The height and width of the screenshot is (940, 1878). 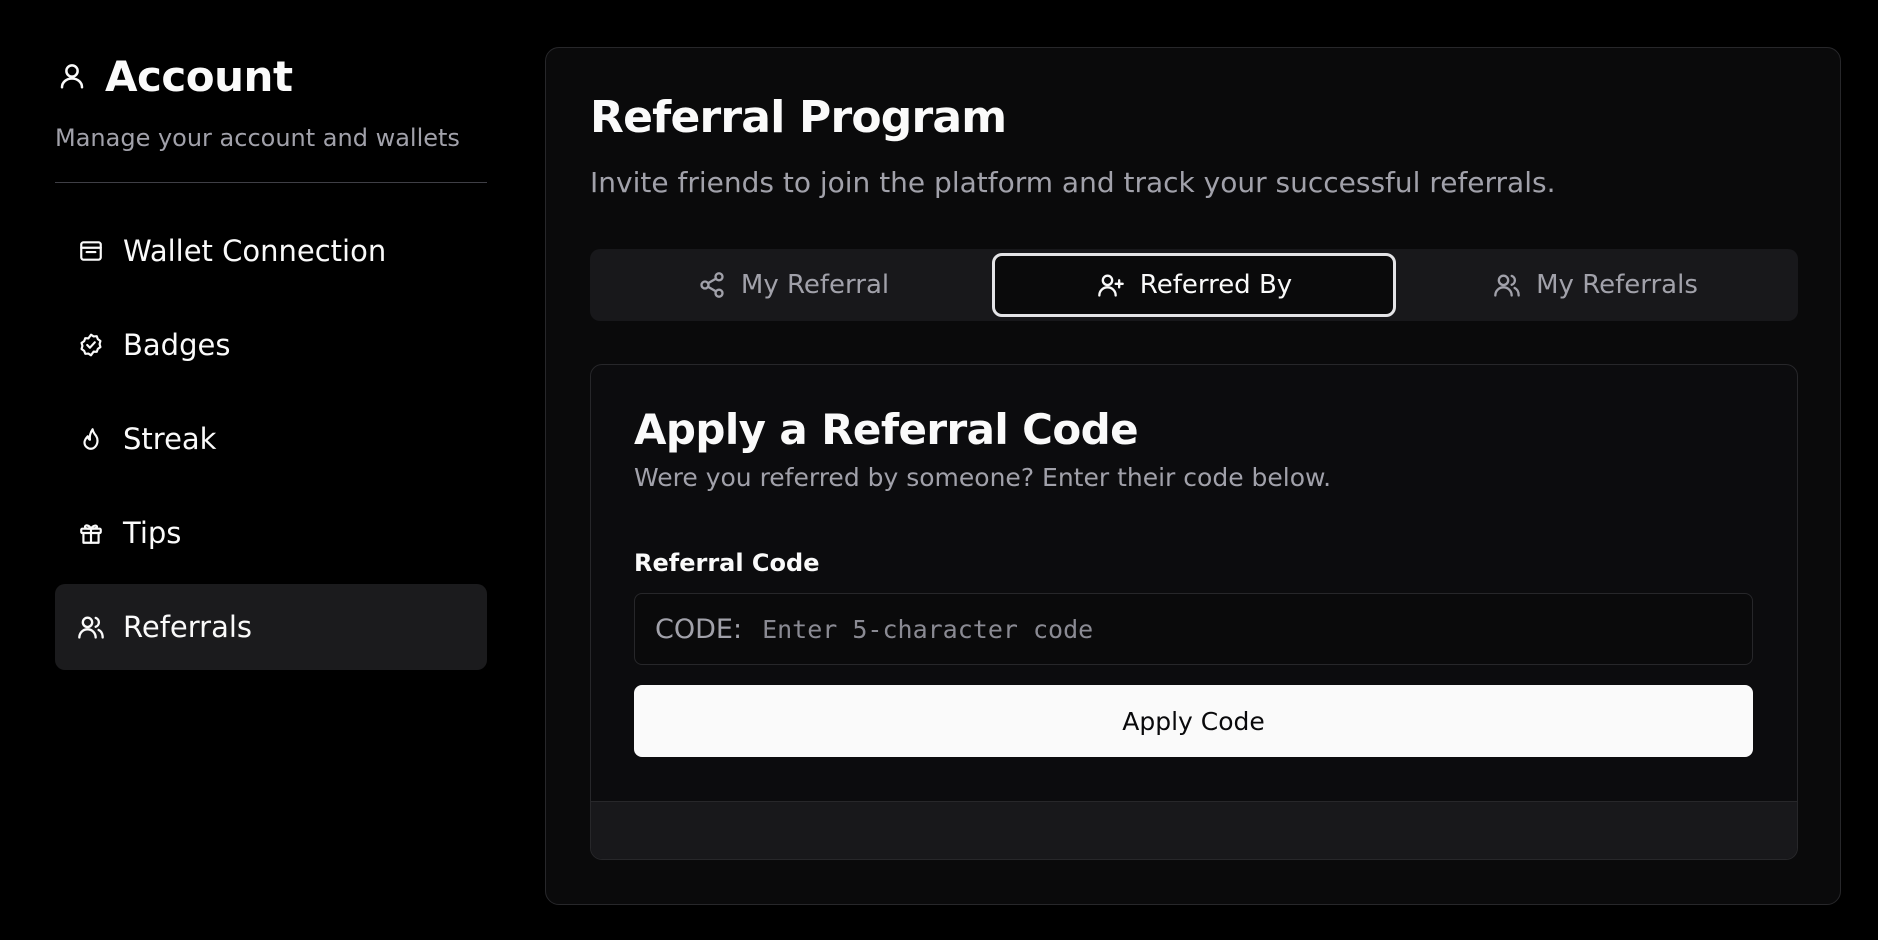 I want to click on tab-my-referral: My Referral, so click(x=793, y=285).